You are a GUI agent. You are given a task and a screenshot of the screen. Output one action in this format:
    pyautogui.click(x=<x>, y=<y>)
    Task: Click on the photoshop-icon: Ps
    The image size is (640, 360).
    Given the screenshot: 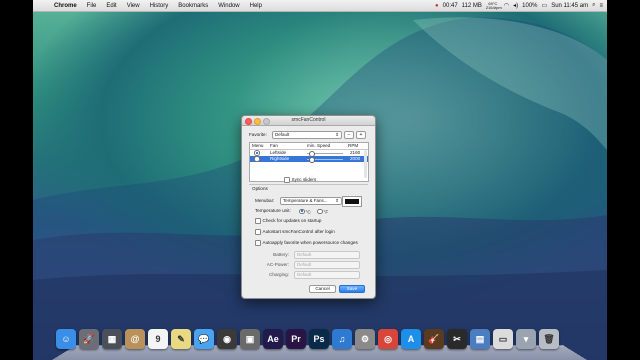 What is the action you would take?
    pyautogui.click(x=319, y=339)
    